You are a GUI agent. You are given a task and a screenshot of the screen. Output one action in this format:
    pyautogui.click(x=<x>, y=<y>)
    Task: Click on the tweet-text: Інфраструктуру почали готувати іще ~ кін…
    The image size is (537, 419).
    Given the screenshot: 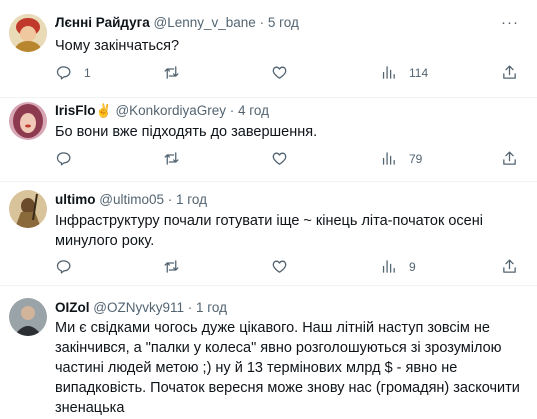 What is the action you would take?
    pyautogui.click(x=269, y=231)
    